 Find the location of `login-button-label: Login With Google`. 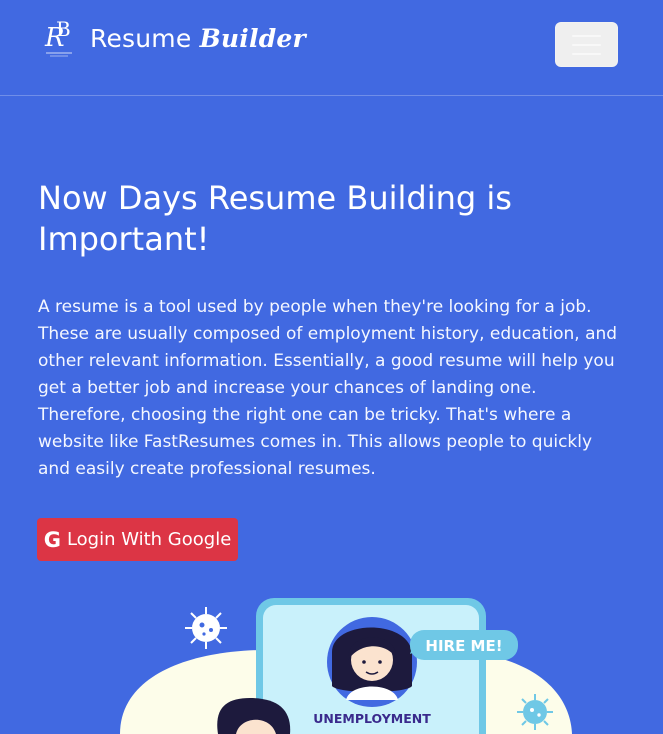

login-button-label: Login With Google is located at coordinates (149, 539).